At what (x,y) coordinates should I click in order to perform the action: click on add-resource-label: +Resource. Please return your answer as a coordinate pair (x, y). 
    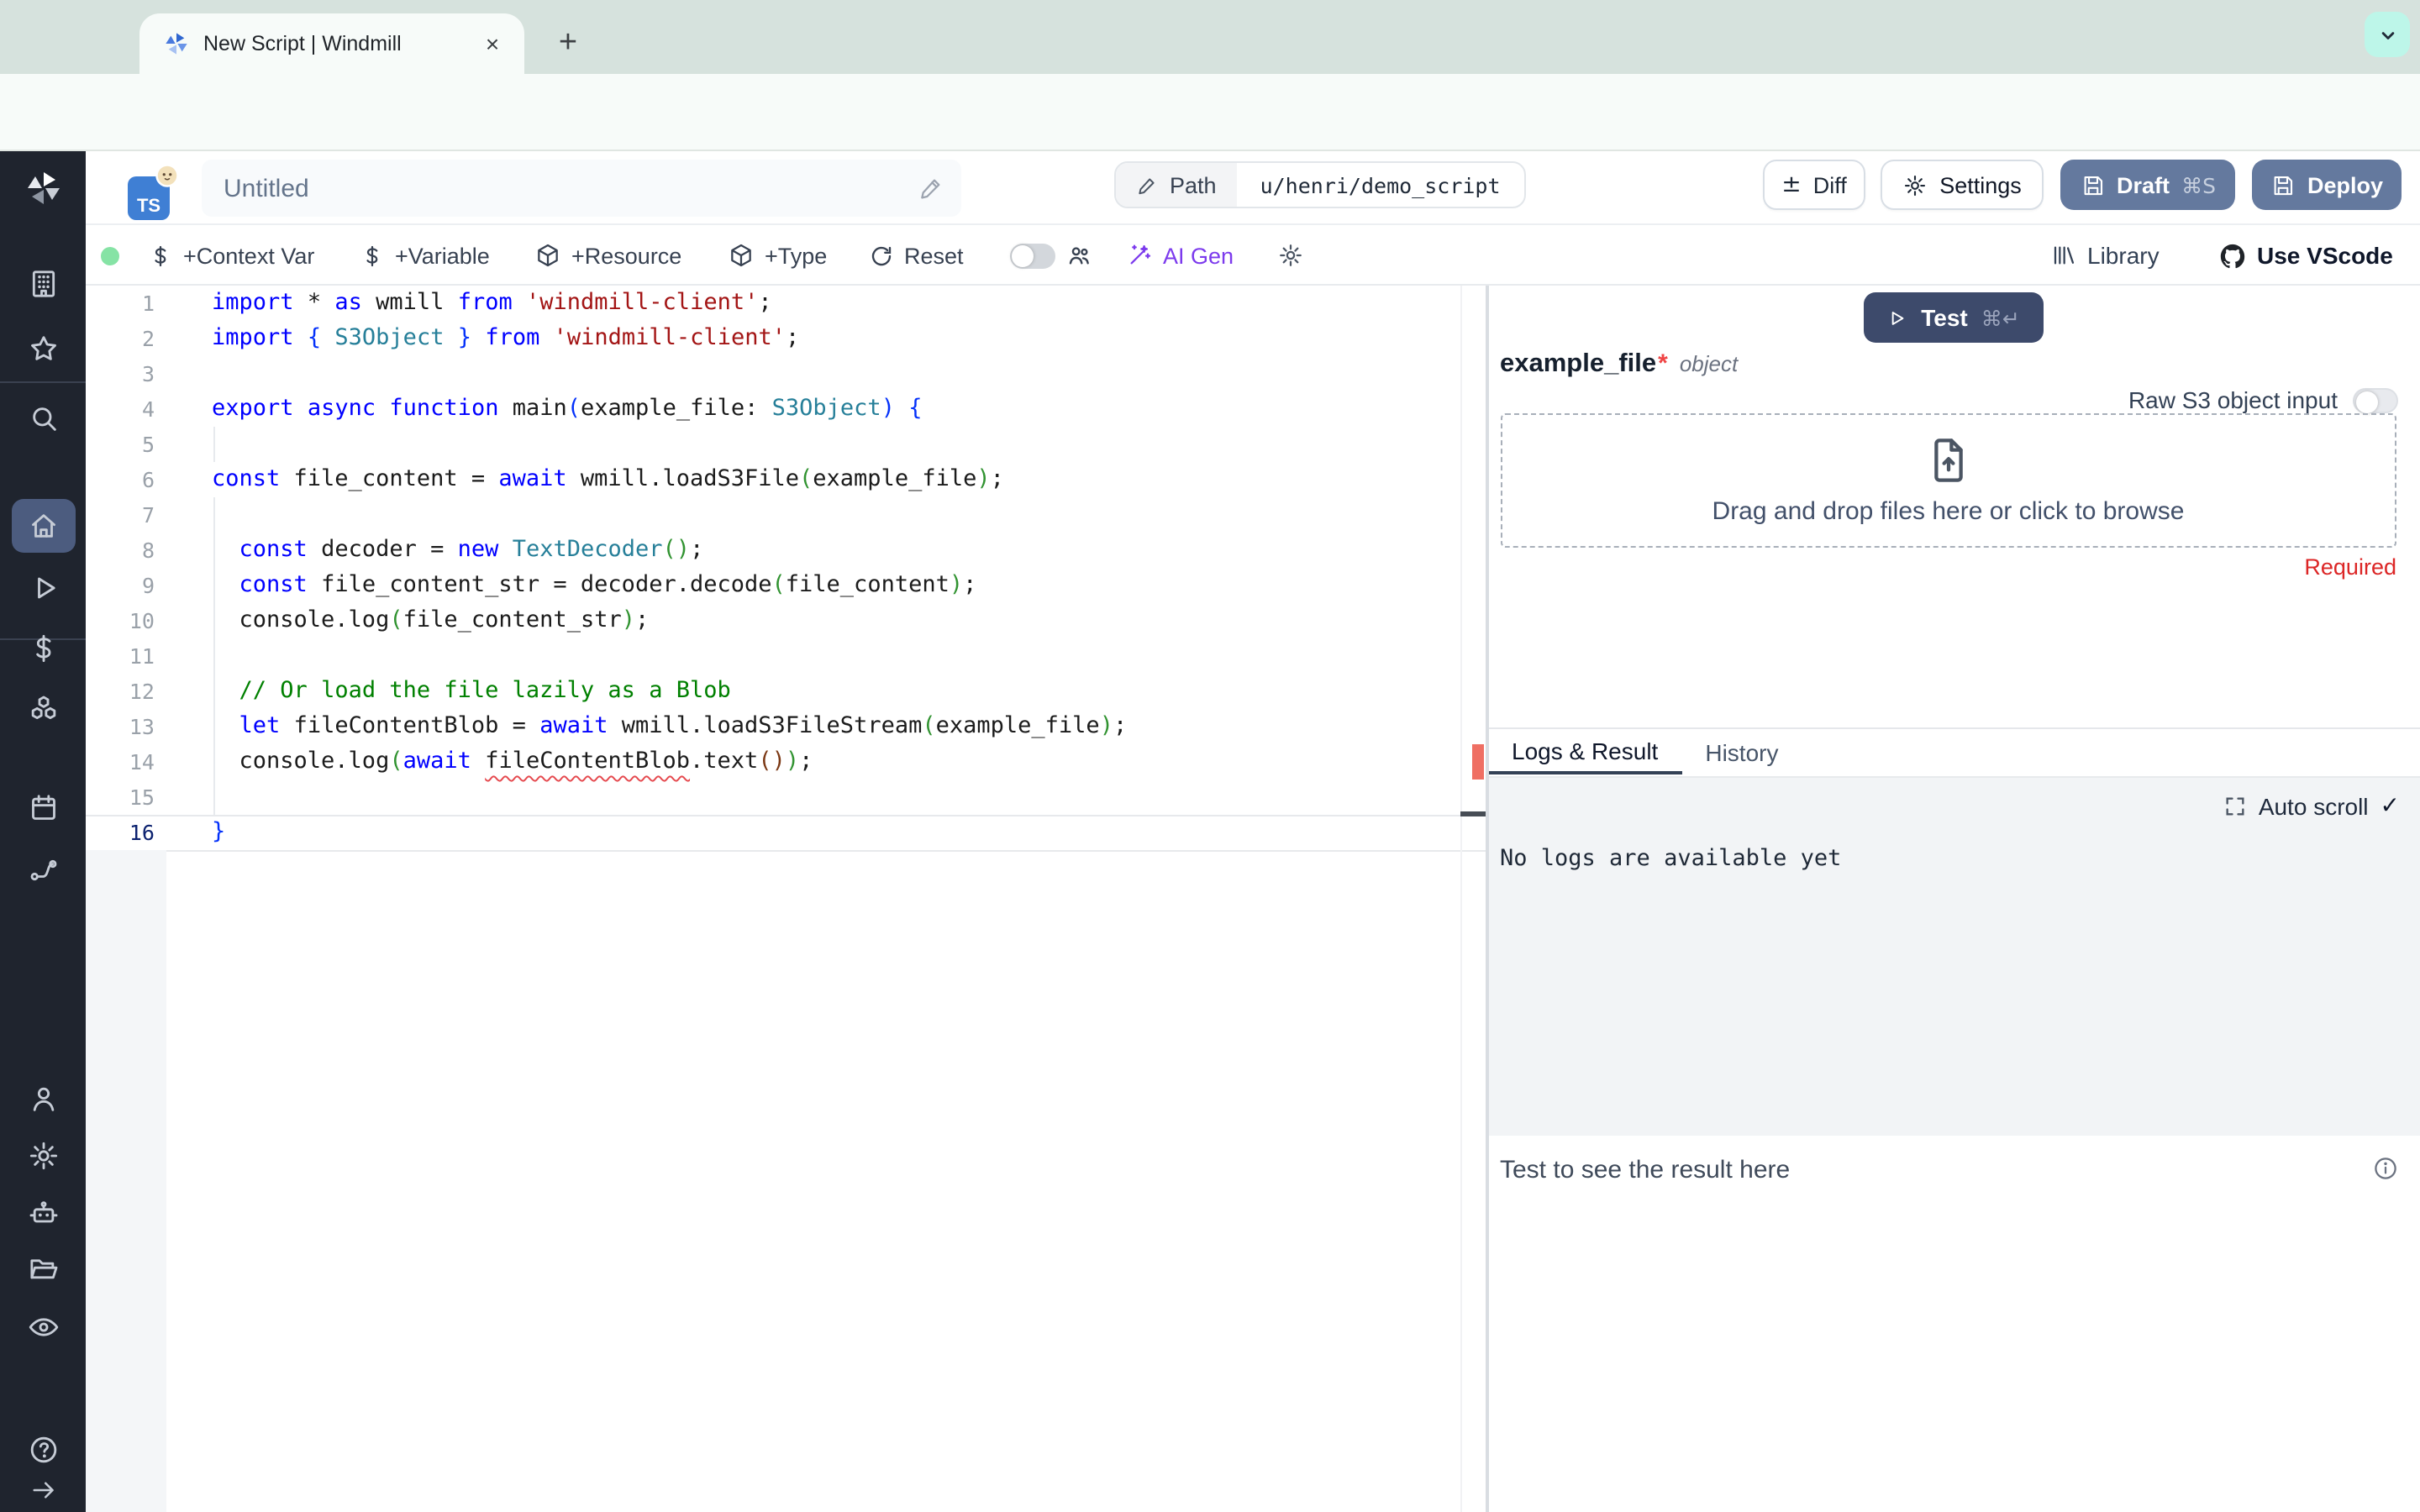
    Looking at the image, I should click on (627, 255).